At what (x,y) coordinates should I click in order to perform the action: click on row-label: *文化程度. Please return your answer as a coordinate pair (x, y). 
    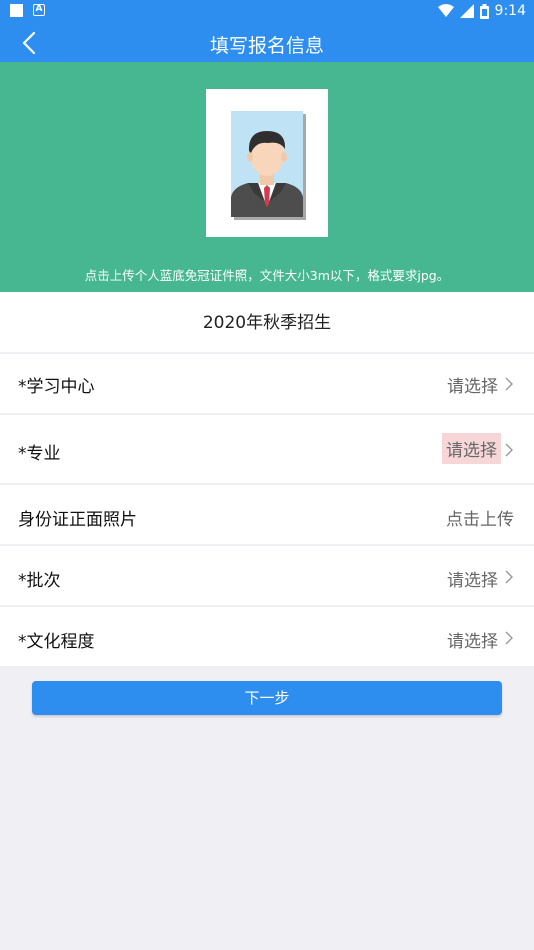
    Looking at the image, I should click on (56, 642).